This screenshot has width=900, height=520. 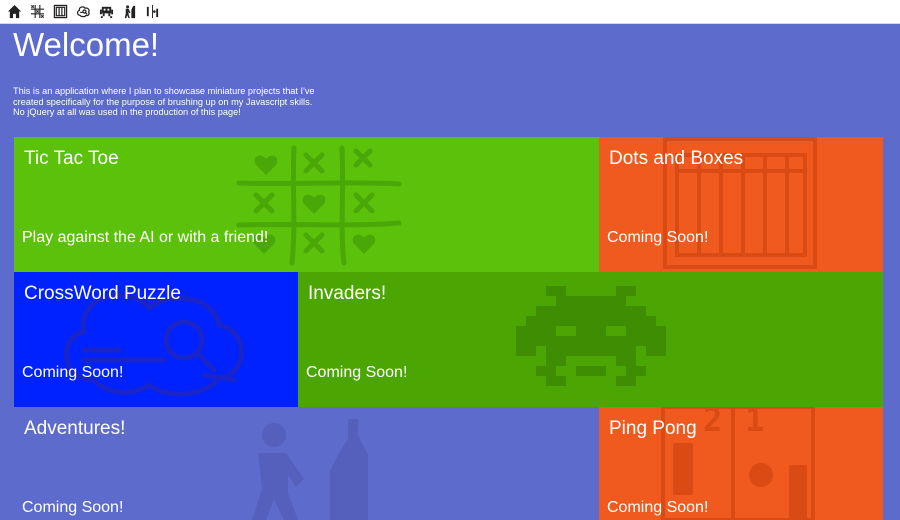 I want to click on nav-pingpong-button, so click(x=152, y=11).